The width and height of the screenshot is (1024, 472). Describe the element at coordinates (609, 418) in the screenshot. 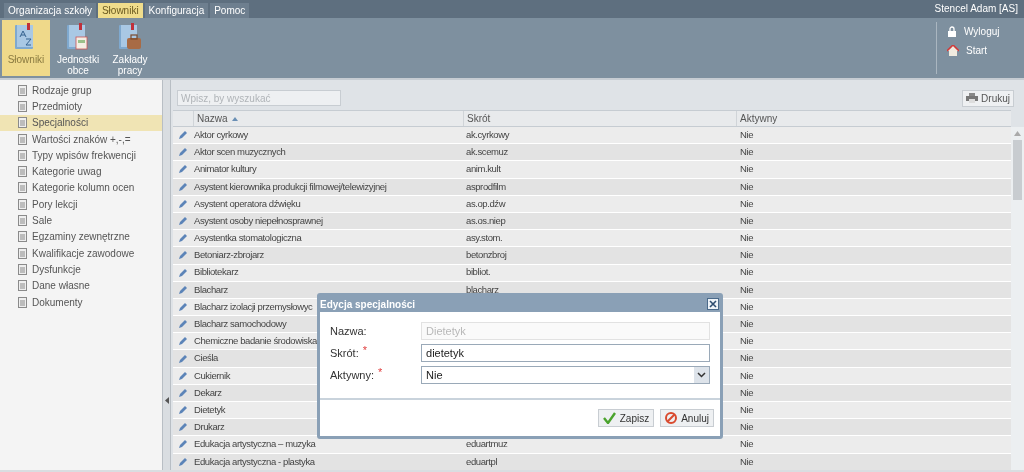

I see `checkmark-icon` at that location.